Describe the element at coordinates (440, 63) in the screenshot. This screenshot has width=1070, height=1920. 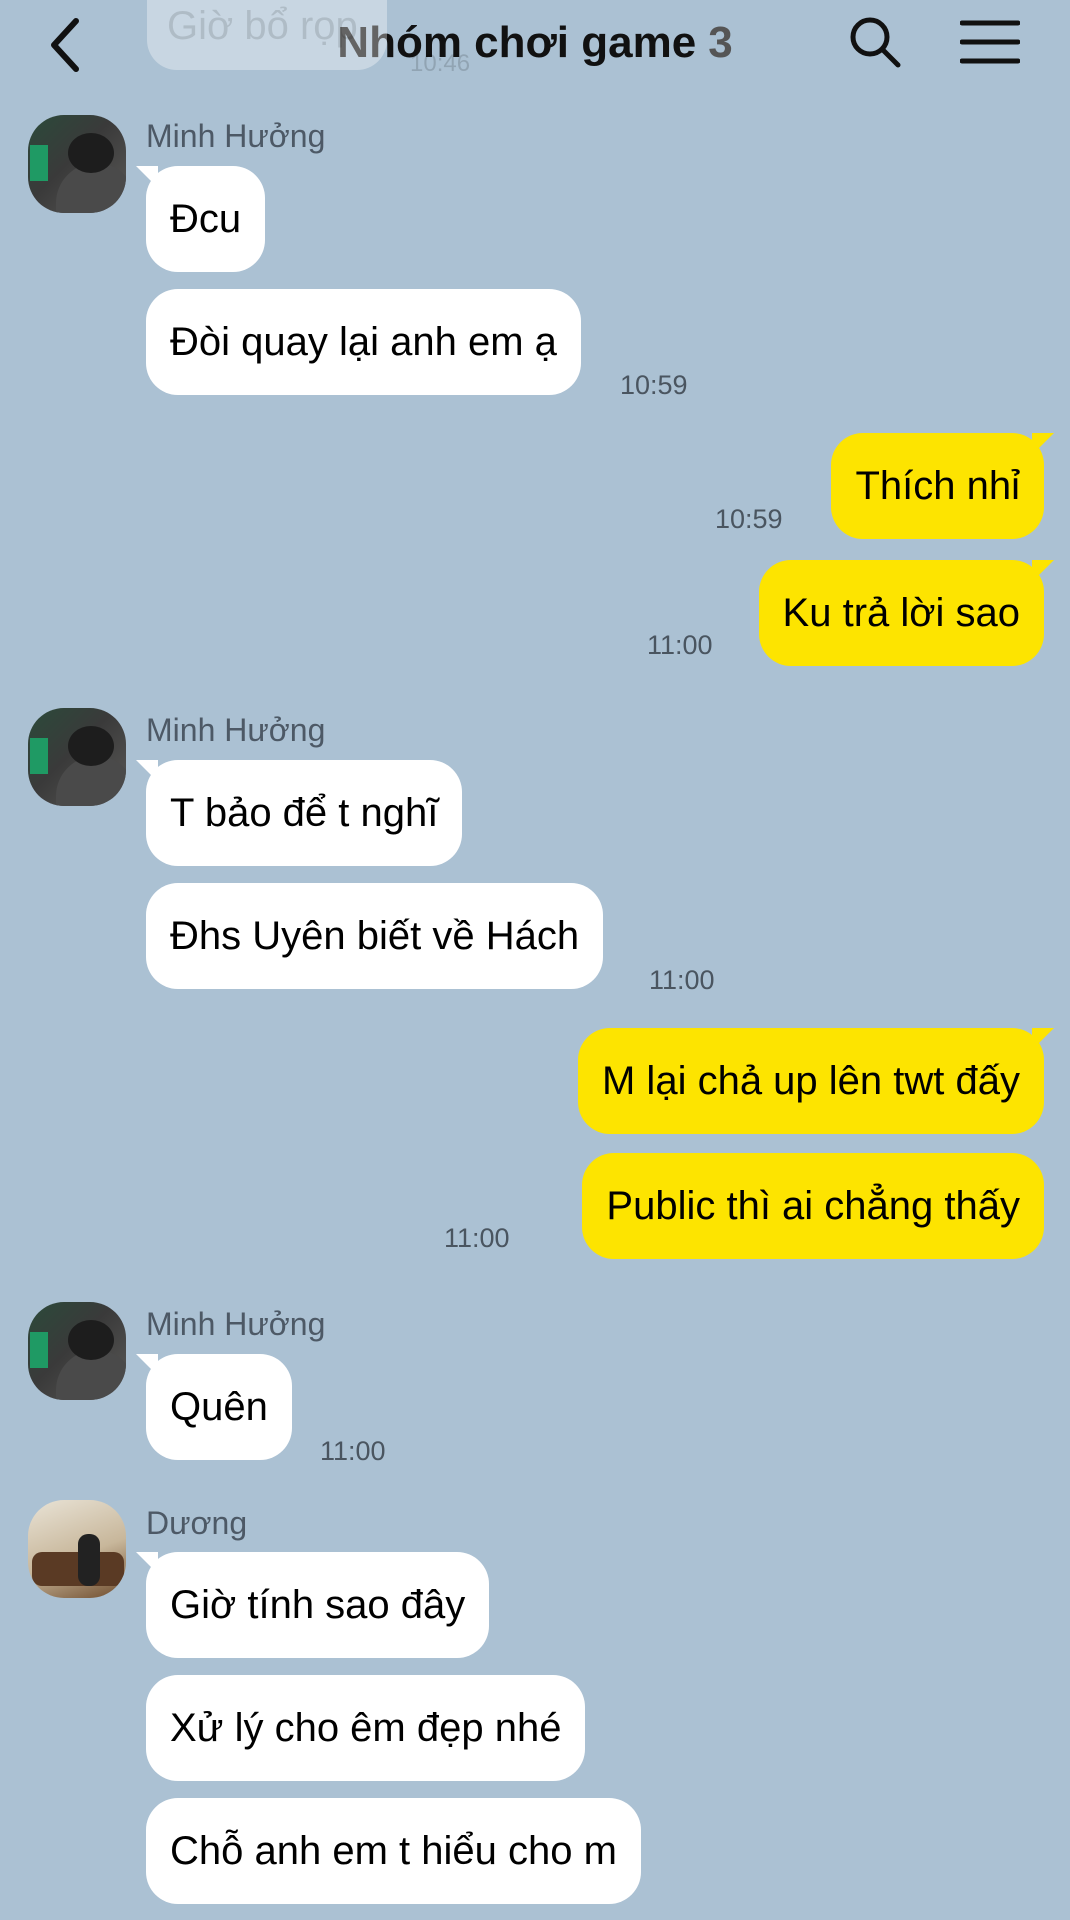
I see `faded-message-time: 10:46` at that location.